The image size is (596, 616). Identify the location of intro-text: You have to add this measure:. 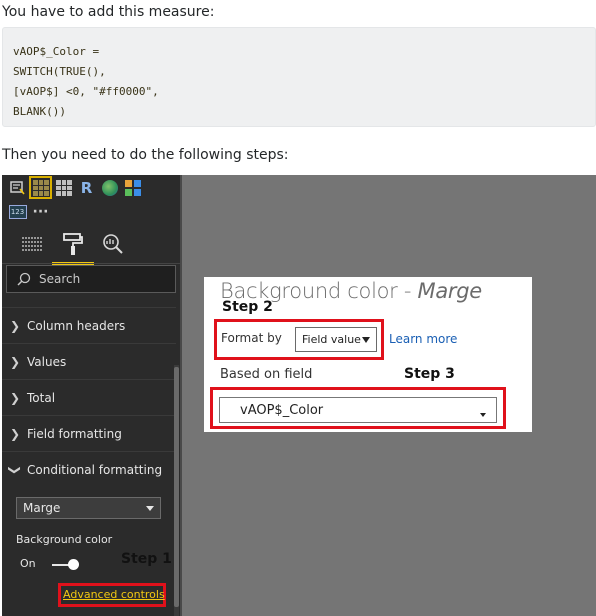
(108, 12).